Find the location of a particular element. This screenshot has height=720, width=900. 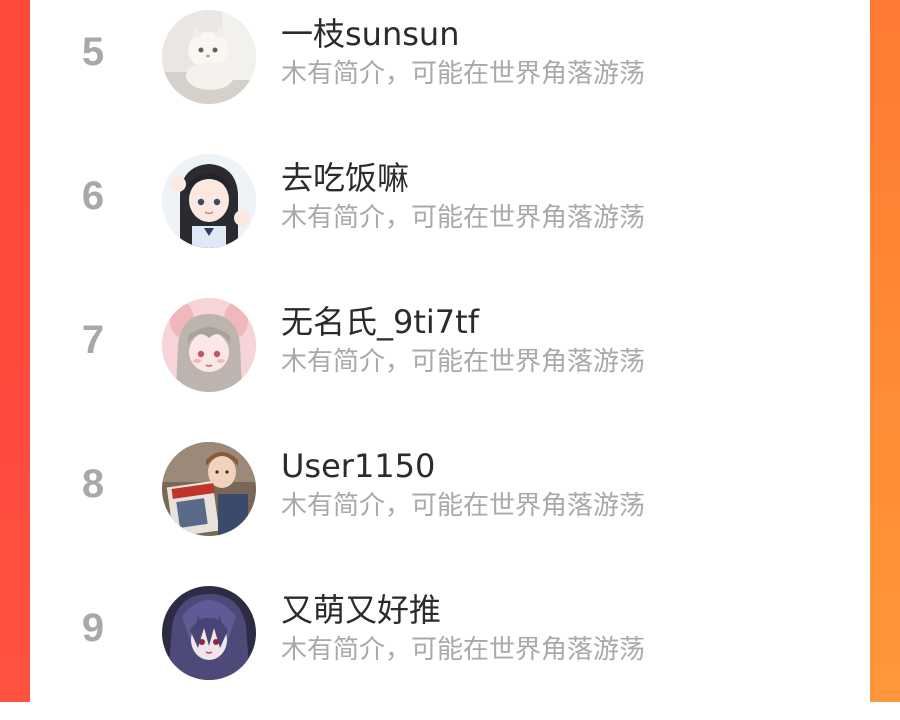

left-gradient-border is located at coordinates (15, 351).